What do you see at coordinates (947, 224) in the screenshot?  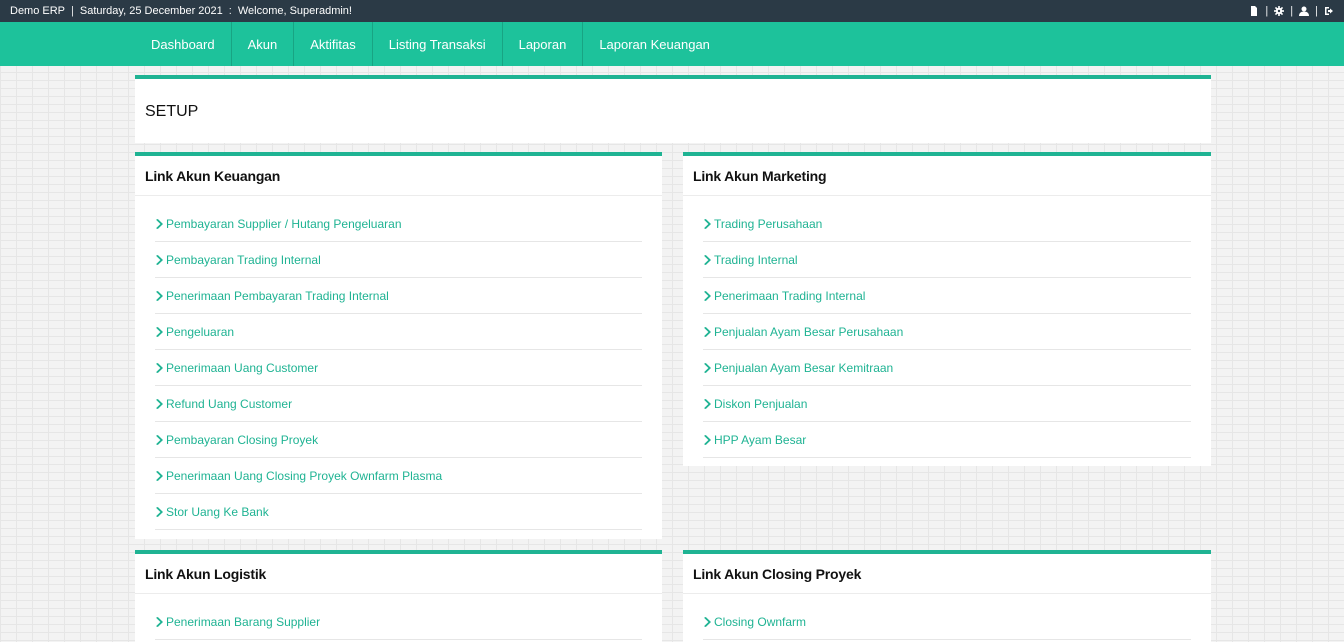 I see `list-item: Trading Perusahaan` at bounding box center [947, 224].